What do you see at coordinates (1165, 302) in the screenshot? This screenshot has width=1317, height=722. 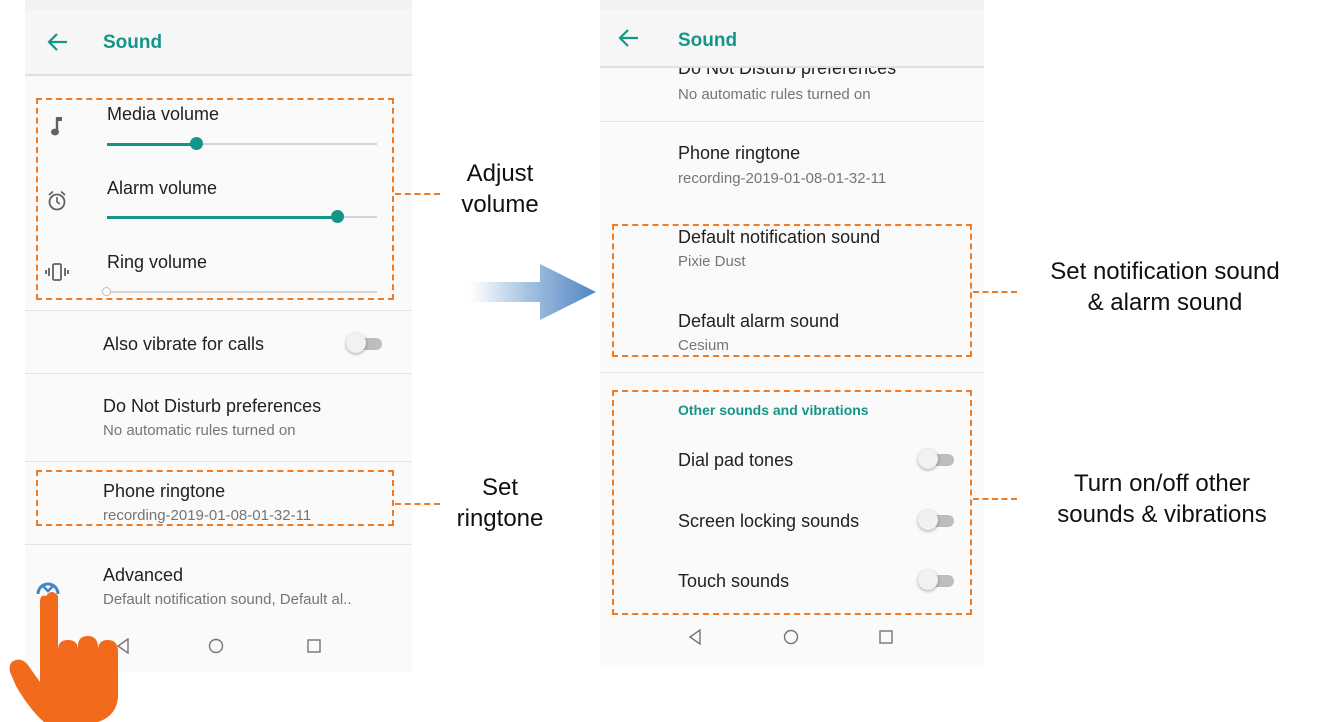 I see `annotation-line: & alarm sound` at bounding box center [1165, 302].